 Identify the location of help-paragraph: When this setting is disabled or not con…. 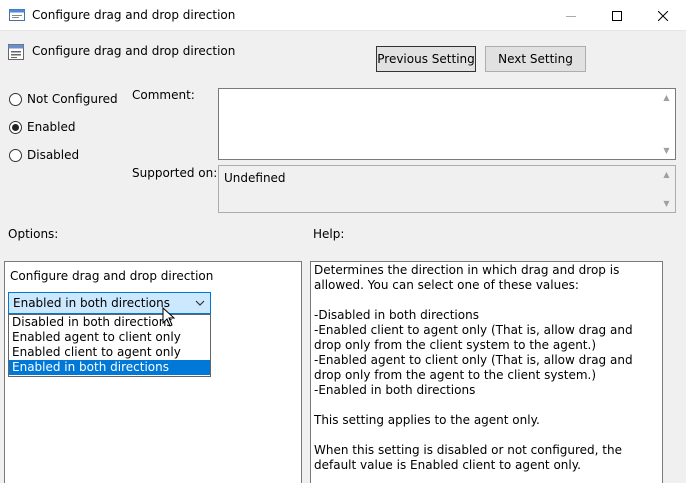
(468, 457).